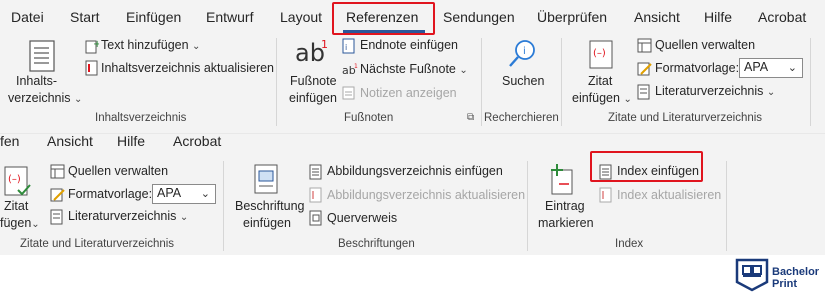  I want to click on logo-text-1: Bachelor, so click(796, 272).